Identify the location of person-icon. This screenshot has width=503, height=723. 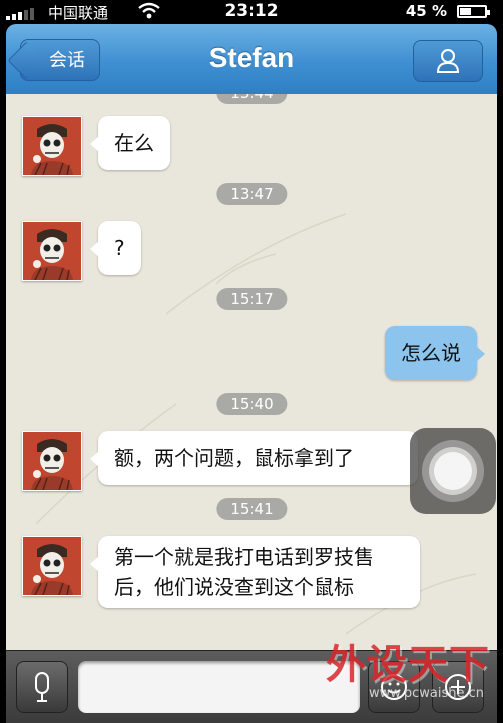
(448, 61).